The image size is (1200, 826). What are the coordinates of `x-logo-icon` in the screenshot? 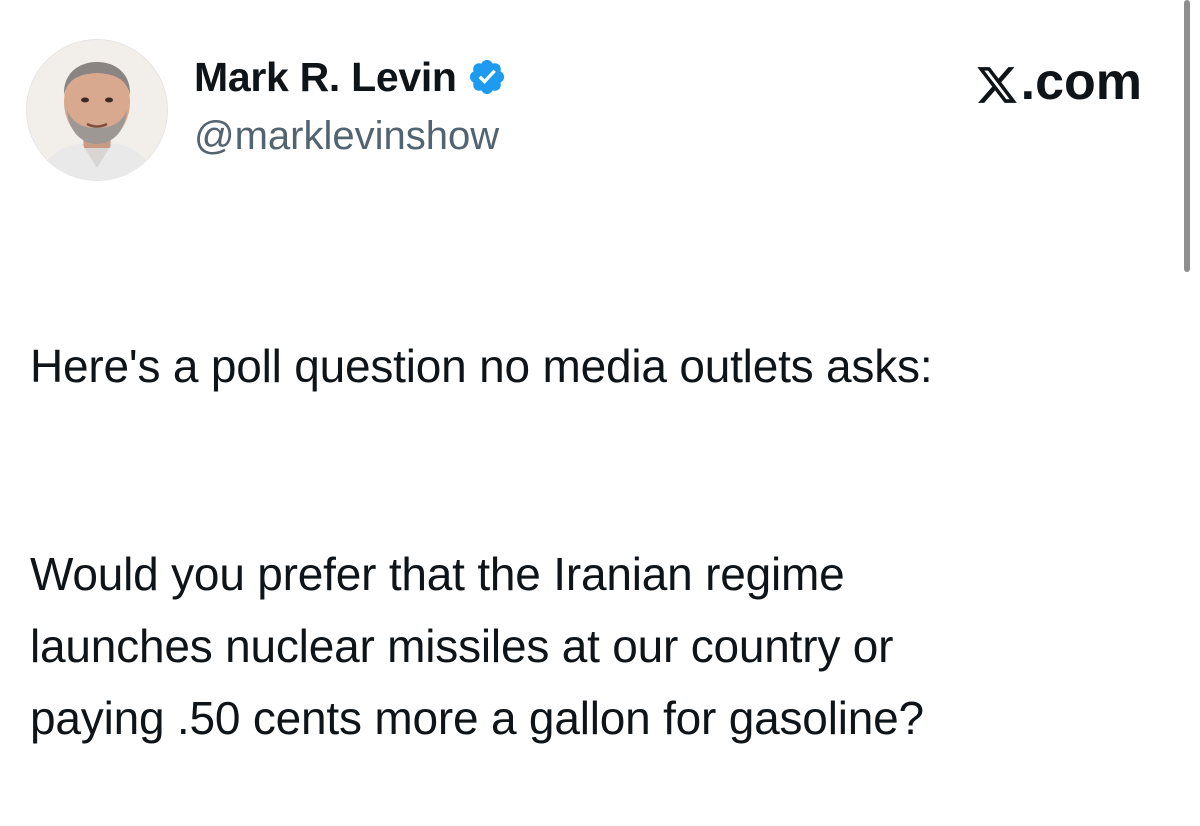 It's located at (997, 82).